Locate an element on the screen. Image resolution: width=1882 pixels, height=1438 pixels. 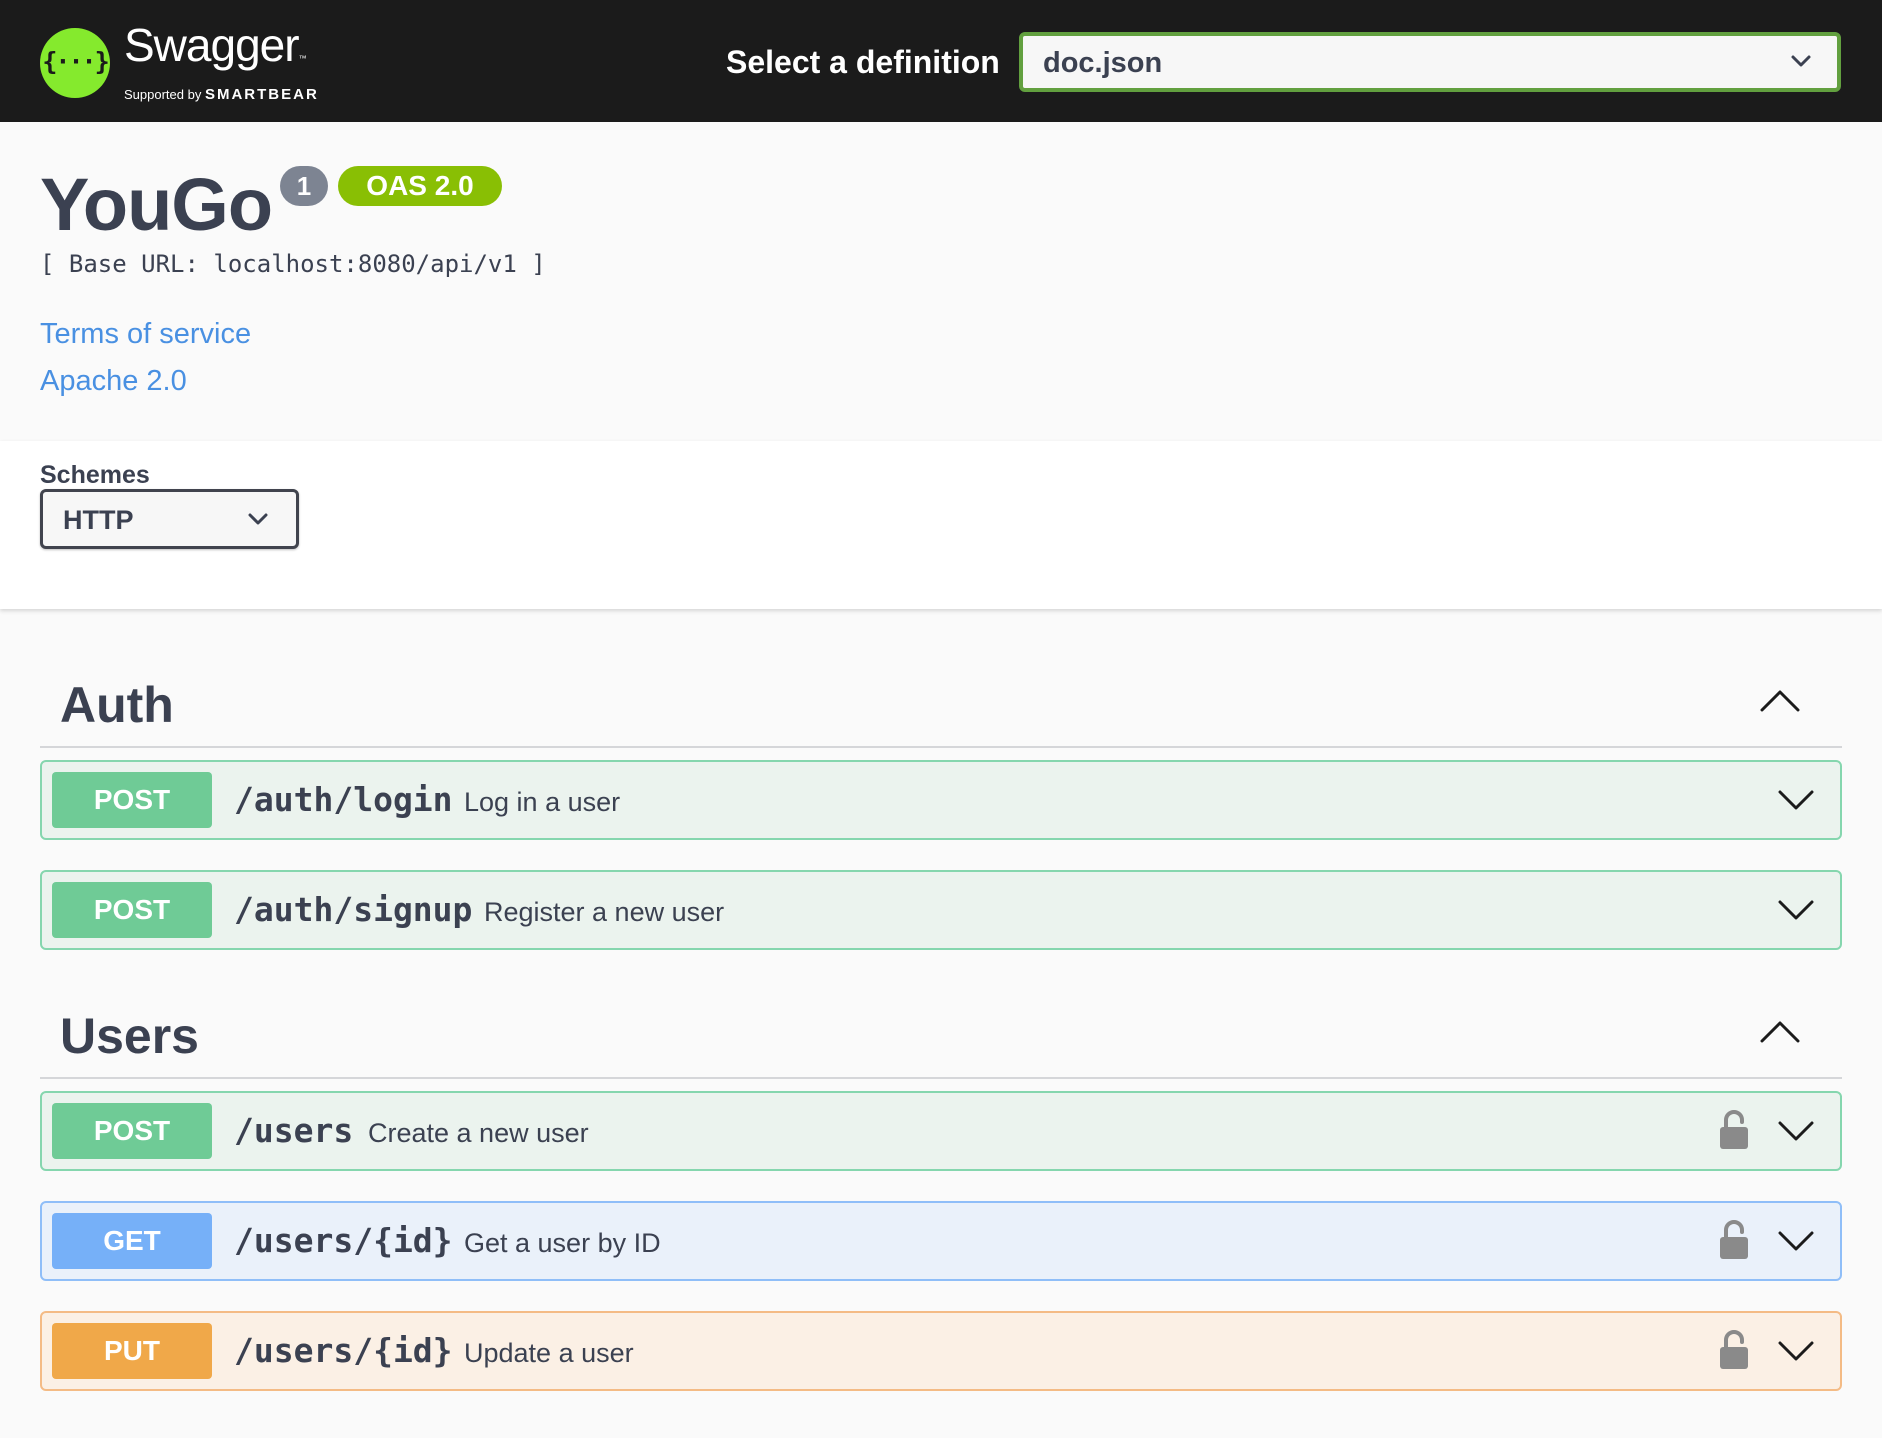
tag-header-auth: Auth is located at coordinates (941, 702).